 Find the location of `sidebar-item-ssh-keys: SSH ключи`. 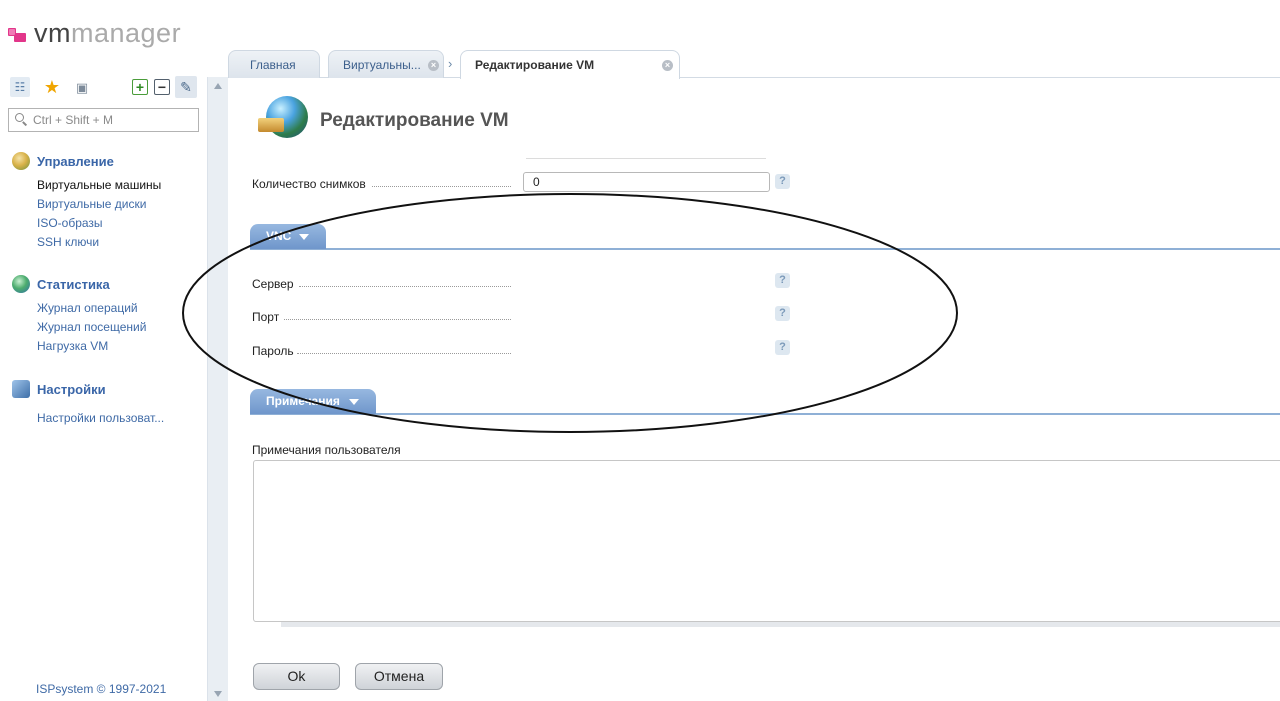

sidebar-item-ssh-keys: SSH ключи is located at coordinates (119, 242).